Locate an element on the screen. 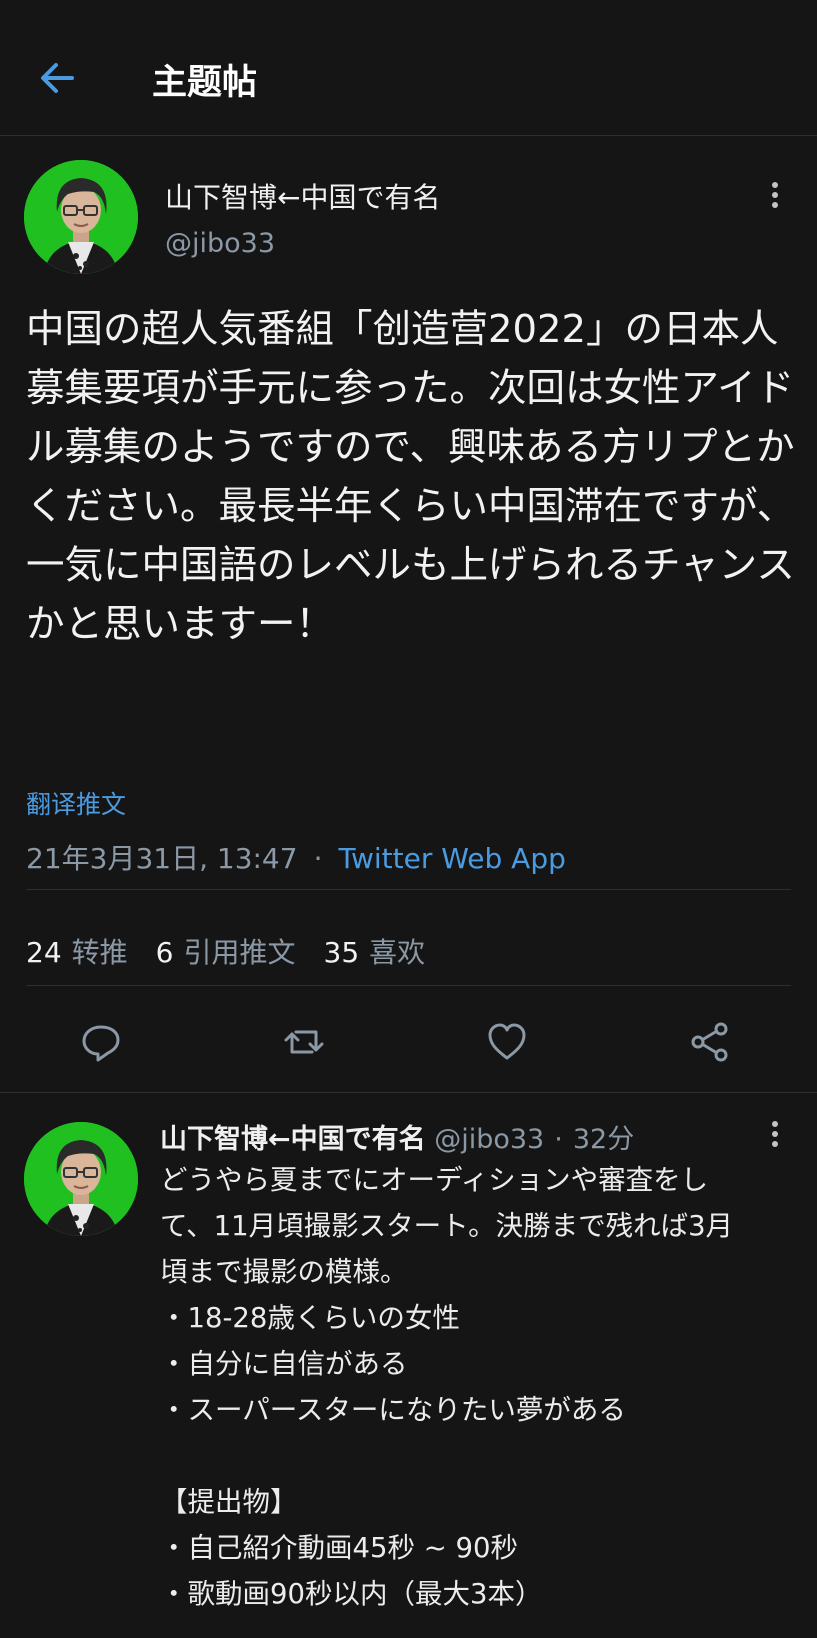  tweet-meta: 21年3月31日, 13:47 · Twitter Web App is located at coordinates (296, 857).